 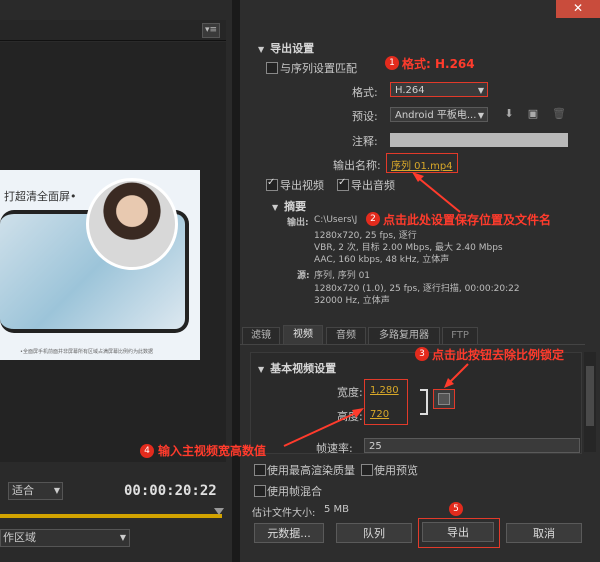 I want to click on preview-frame-image: 打超清全面屏• •全面屏手机前面并非屏幕所有区域占满屏幕比例约为此数据, so click(x=100, y=265).